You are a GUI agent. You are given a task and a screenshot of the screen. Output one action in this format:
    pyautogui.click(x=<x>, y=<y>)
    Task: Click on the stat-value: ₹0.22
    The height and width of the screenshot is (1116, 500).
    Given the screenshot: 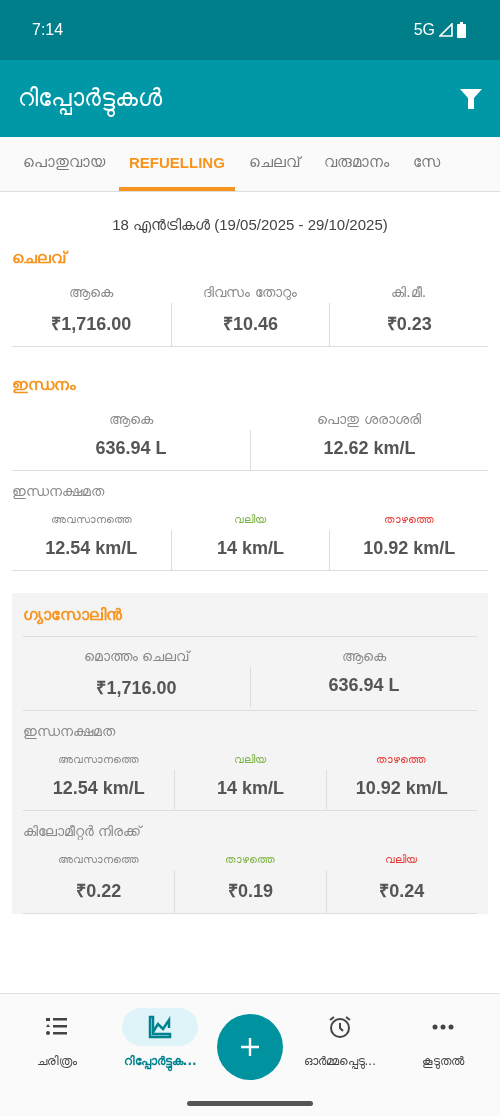 What is the action you would take?
    pyautogui.click(x=99, y=891)
    